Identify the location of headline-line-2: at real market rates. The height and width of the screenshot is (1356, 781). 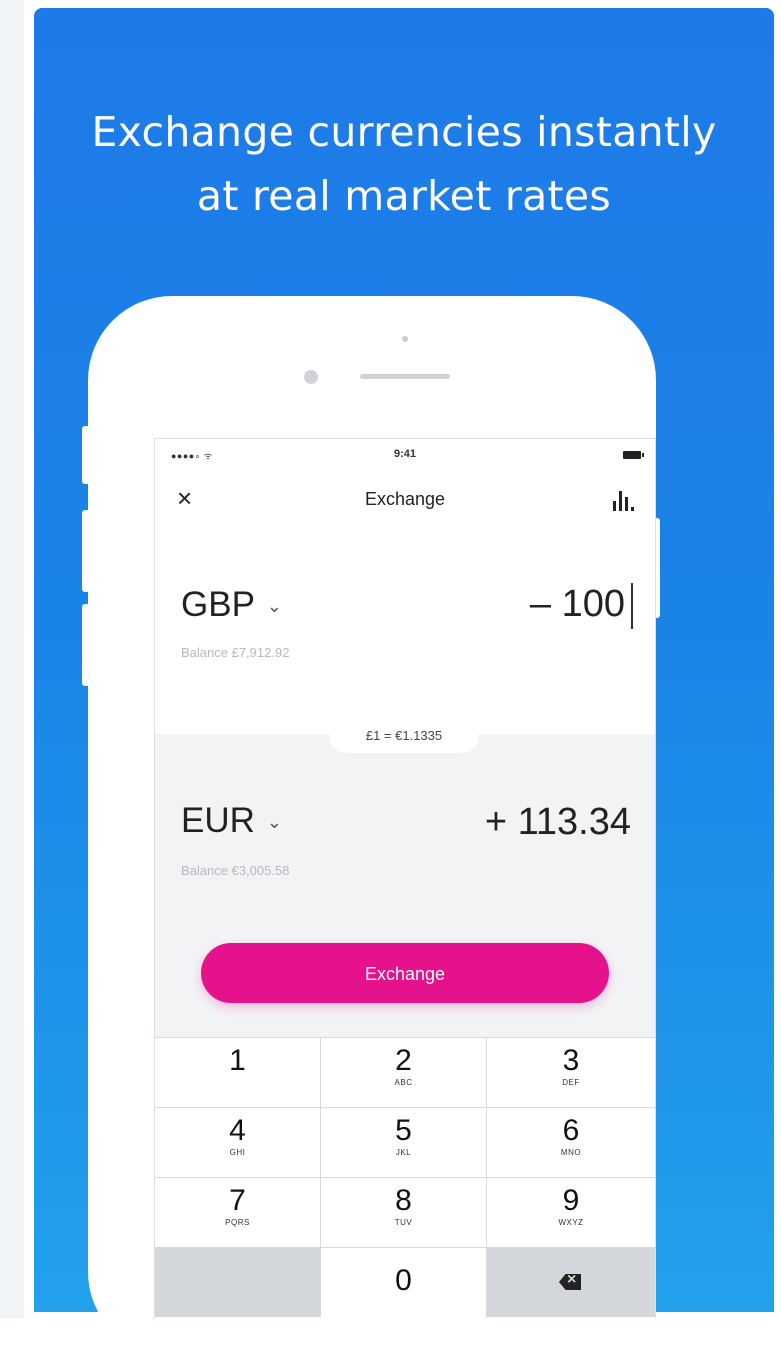
(404, 196).